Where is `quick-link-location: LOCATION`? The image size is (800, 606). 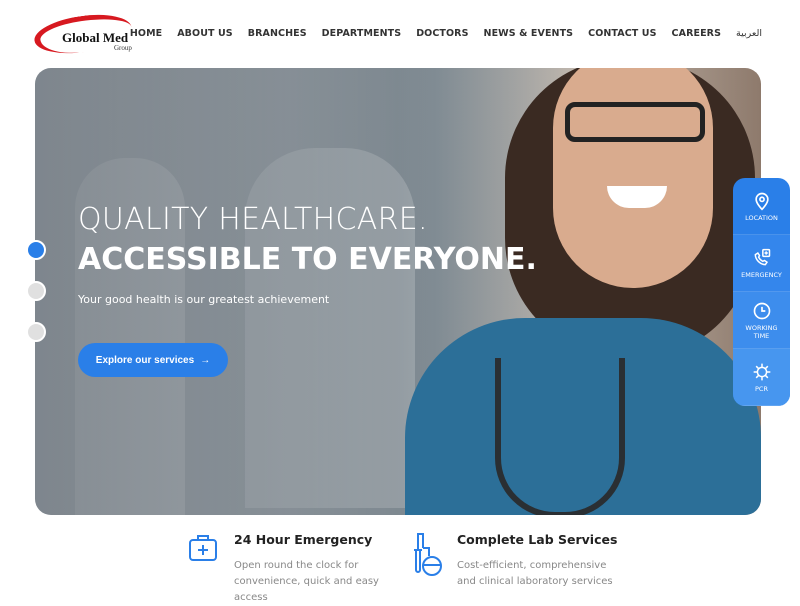
quick-link-location: LOCATION is located at coordinates (761, 206).